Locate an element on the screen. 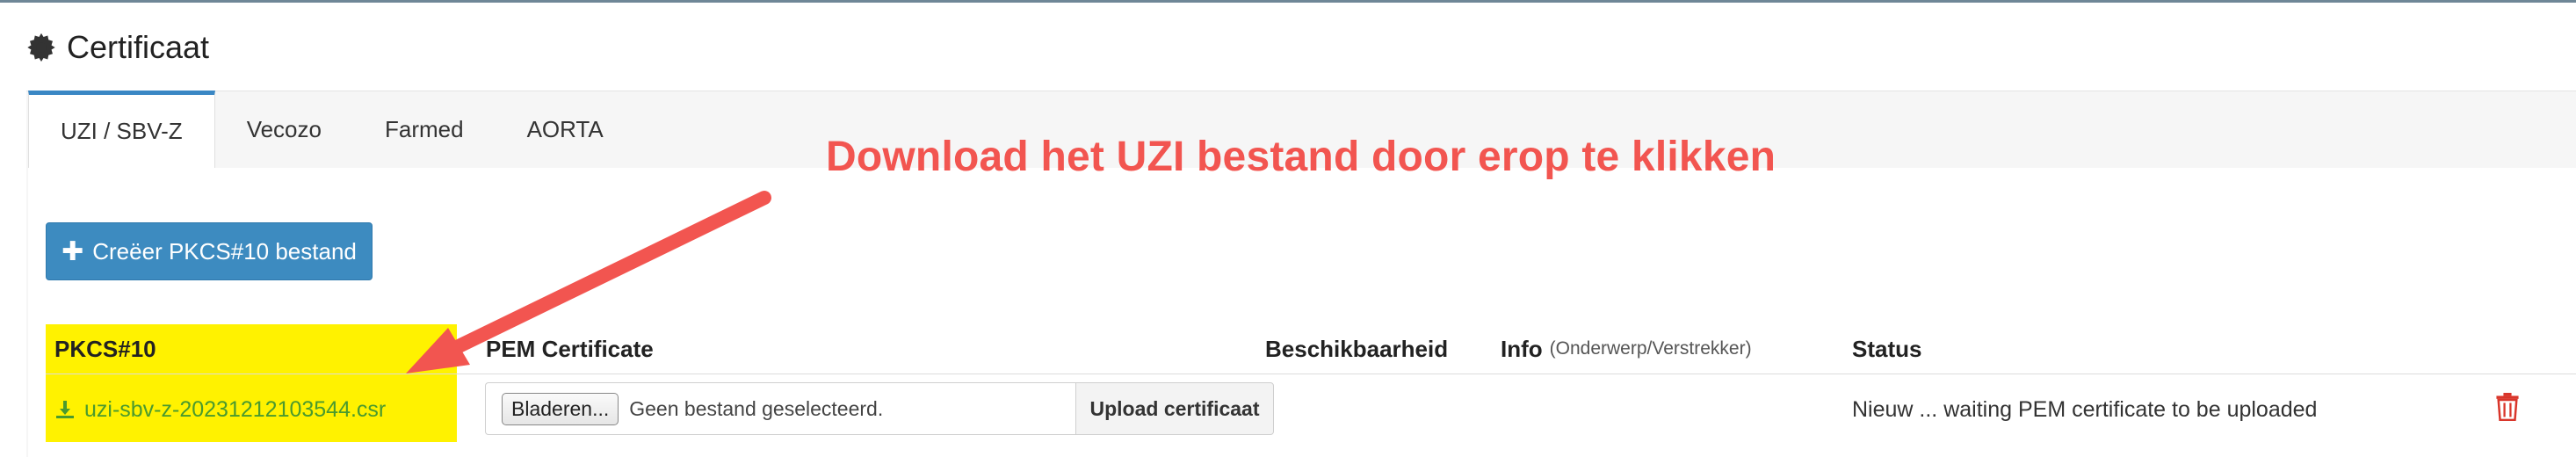 This screenshot has width=2576, height=457. csr-filename: uzi-sbv-z-20231212103544.csr is located at coordinates (235, 409).